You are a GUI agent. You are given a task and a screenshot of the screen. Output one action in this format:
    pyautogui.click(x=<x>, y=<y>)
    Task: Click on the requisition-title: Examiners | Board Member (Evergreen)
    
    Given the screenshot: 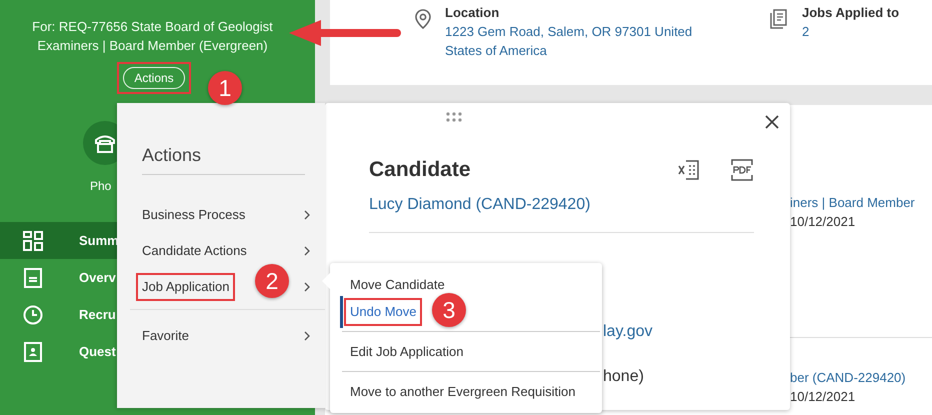 What is the action you would take?
    pyautogui.click(x=153, y=46)
    